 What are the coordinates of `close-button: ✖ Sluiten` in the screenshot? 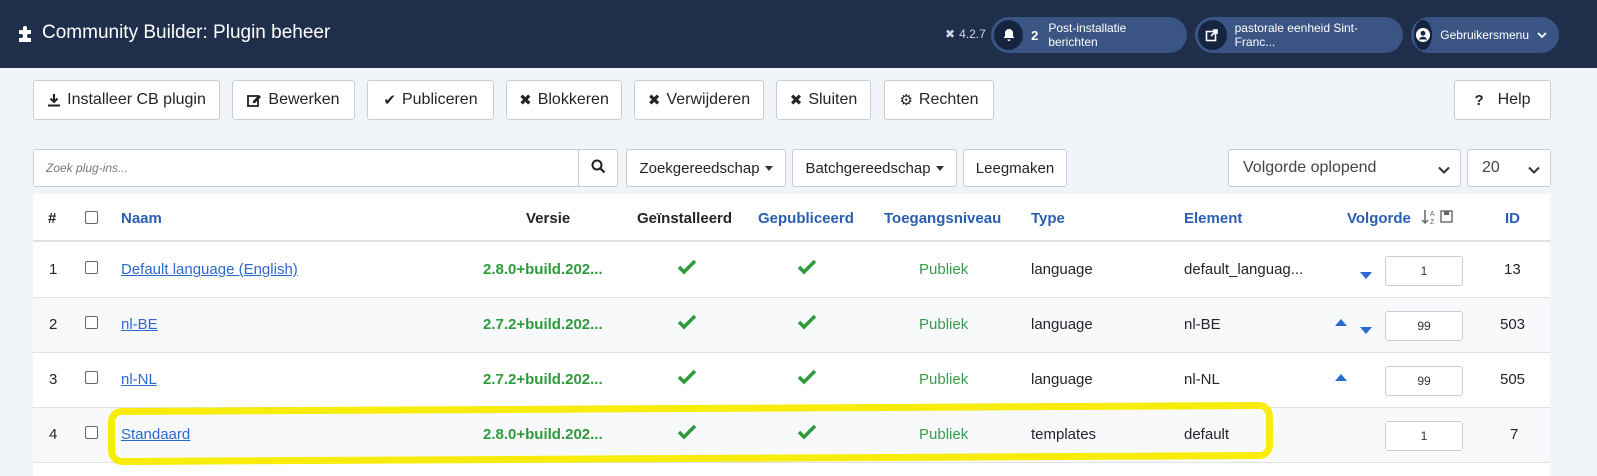 It's located at (823, 100).